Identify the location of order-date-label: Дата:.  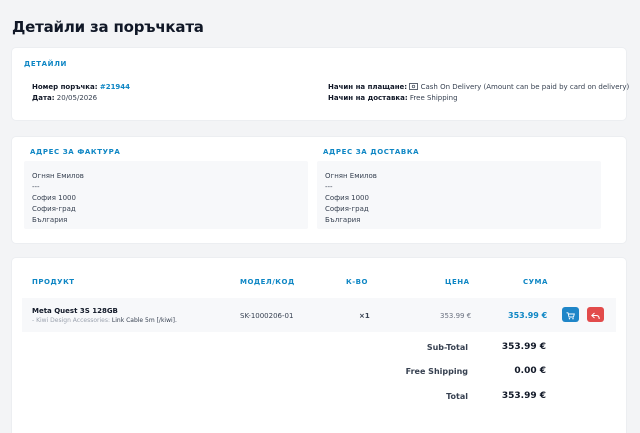
(43, 98).